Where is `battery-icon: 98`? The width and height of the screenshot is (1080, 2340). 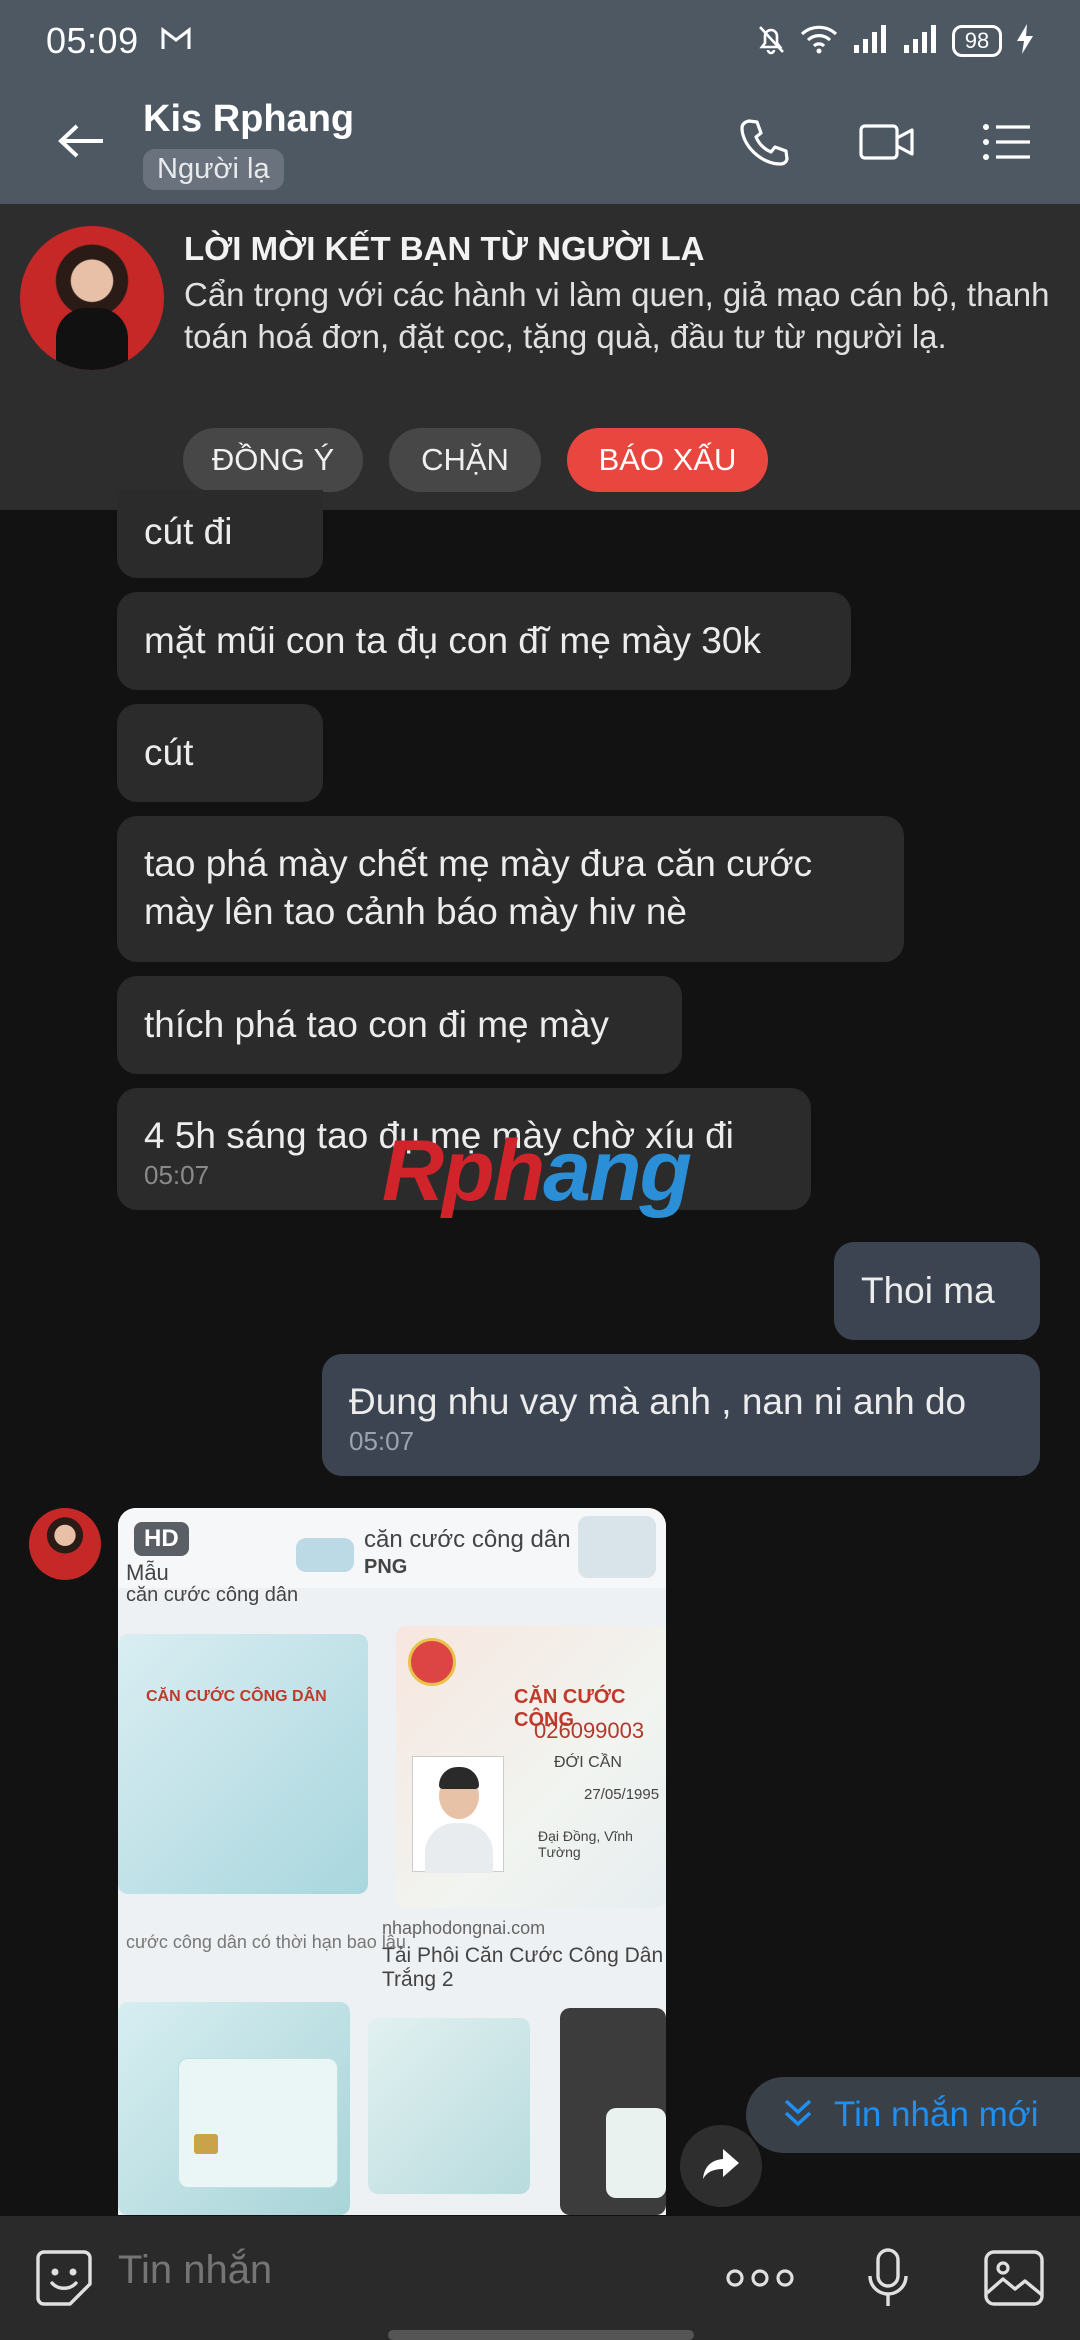
battery-icon: 98 is located at coordinates (977, 41).